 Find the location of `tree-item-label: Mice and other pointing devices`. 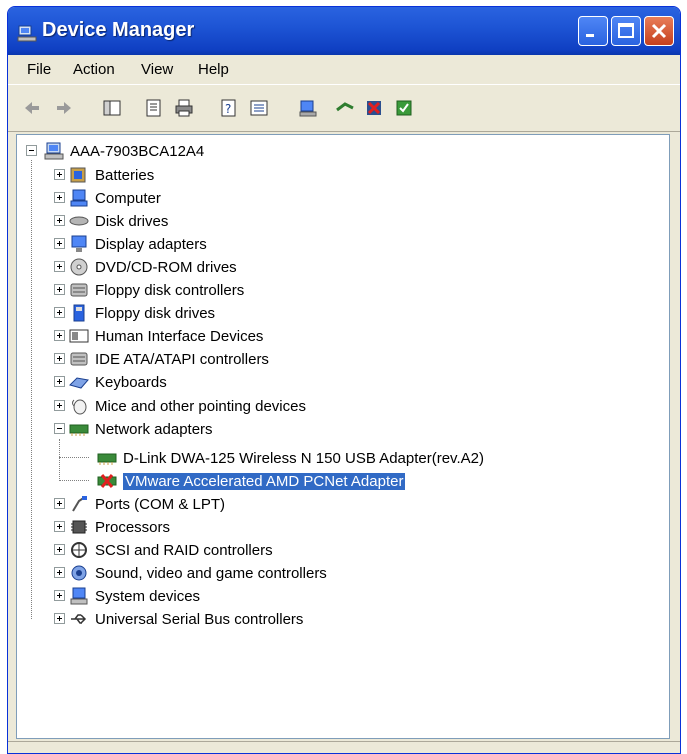

tree-item-label: Mice and other pointing devices is located at coordinates (200, 406).